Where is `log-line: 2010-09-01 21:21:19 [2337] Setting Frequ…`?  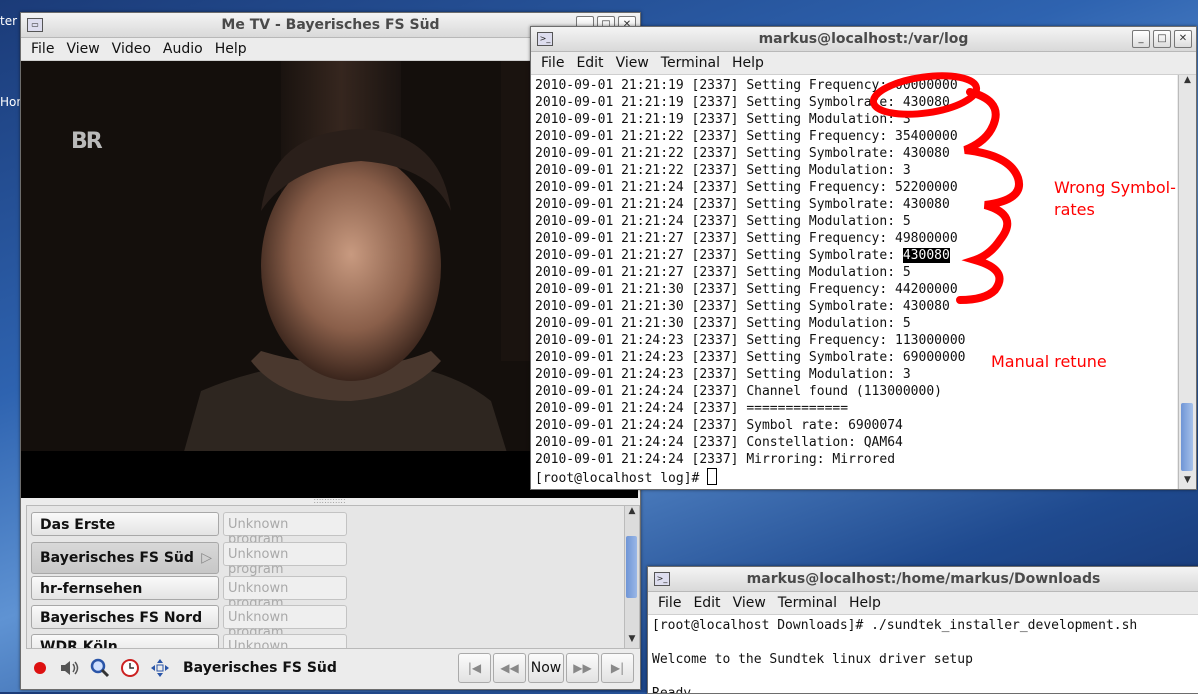
log-line: 2010-09-01 21:21:19 [2337] Setting Frequ… is located at coordinates (746, 85).